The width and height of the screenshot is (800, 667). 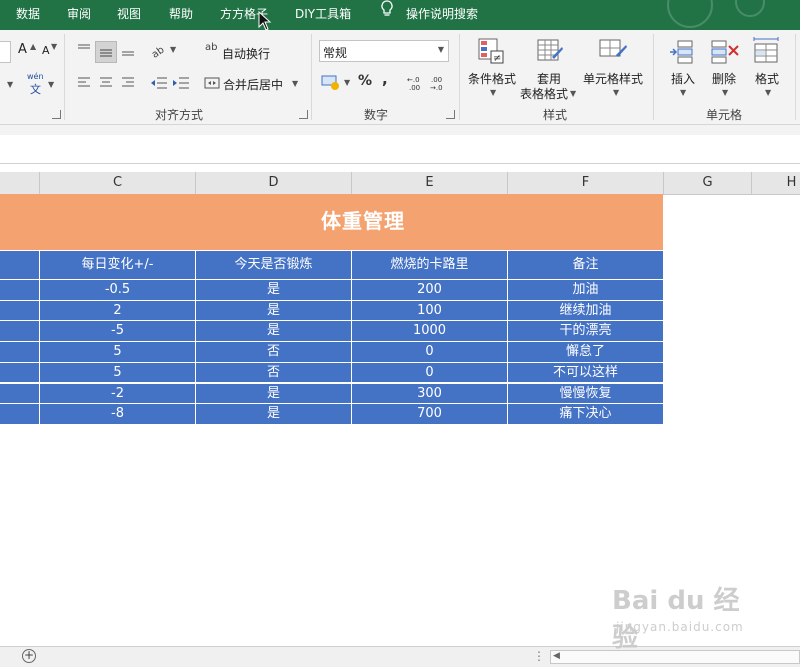 What do you see at coordinates (768, 92) in the screenshot?
I see `format-dropdown-icon: ▼` at bounding box center [768, 92].